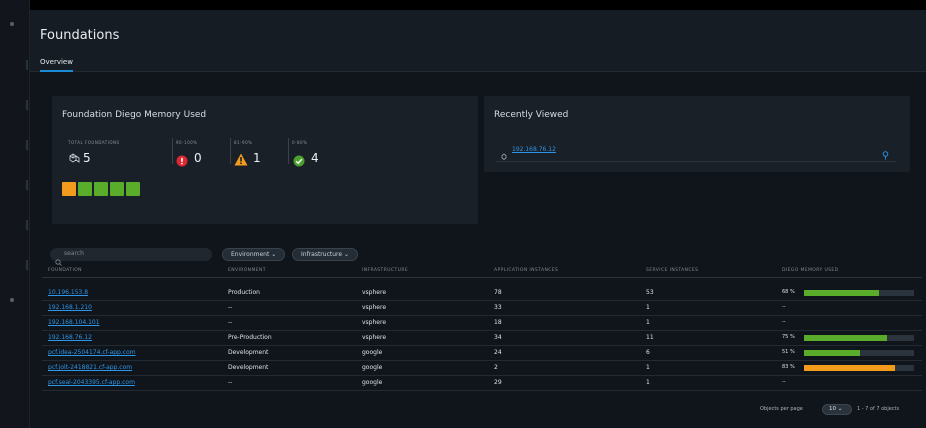 The height and width of the screenshot is (428, 926). Describe the element at coordinates (526, 270) in the screenshot. I see `column-header: APPLICATION INSTANCES` at that location.